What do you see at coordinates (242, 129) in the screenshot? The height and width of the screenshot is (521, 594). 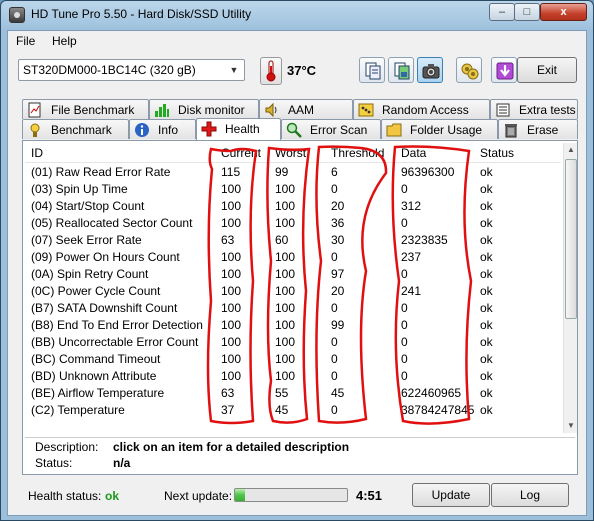 I see `tab-label: Health` at bounding box center [242, 129].